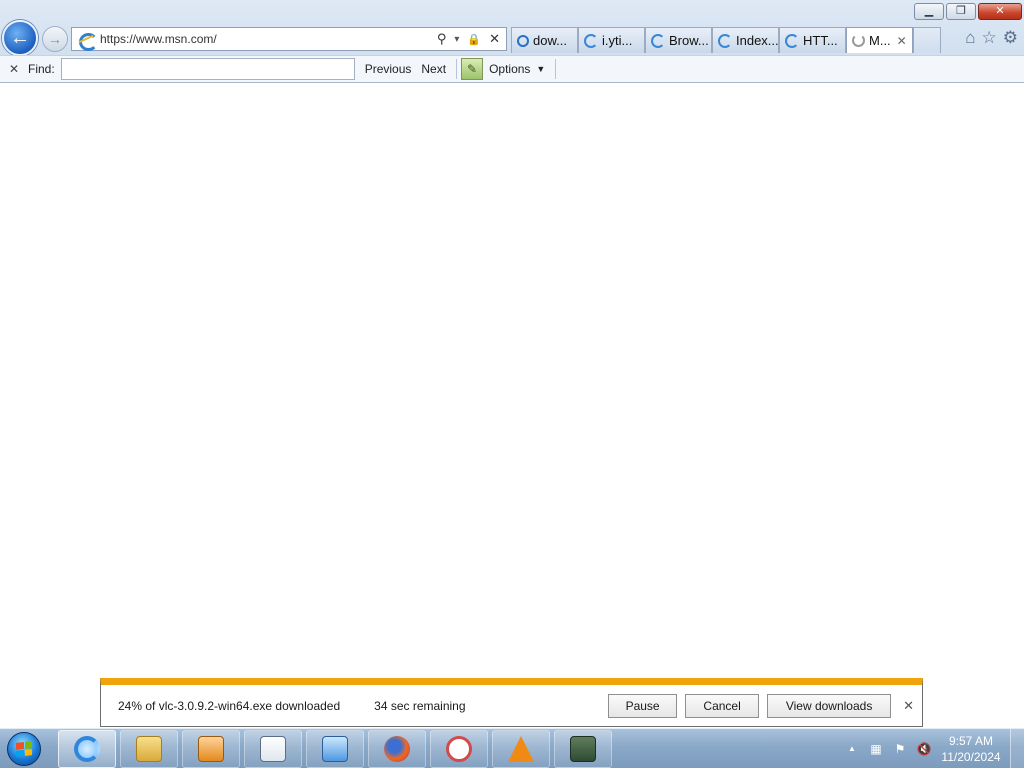 The width and height of the screenshot is (1024, 768). I want to click on taskbar-firefox, so click(397, 748).